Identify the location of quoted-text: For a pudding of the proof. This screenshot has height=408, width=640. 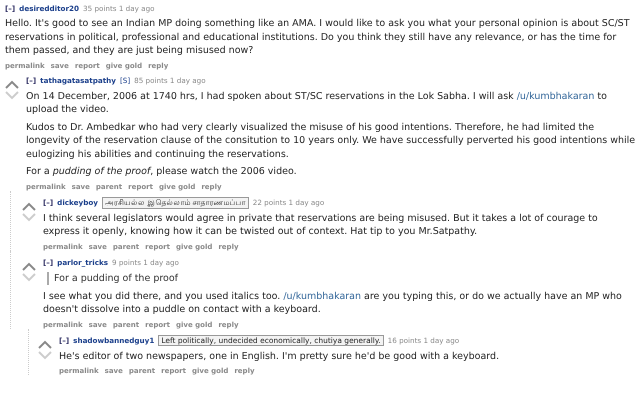
(341, 278).